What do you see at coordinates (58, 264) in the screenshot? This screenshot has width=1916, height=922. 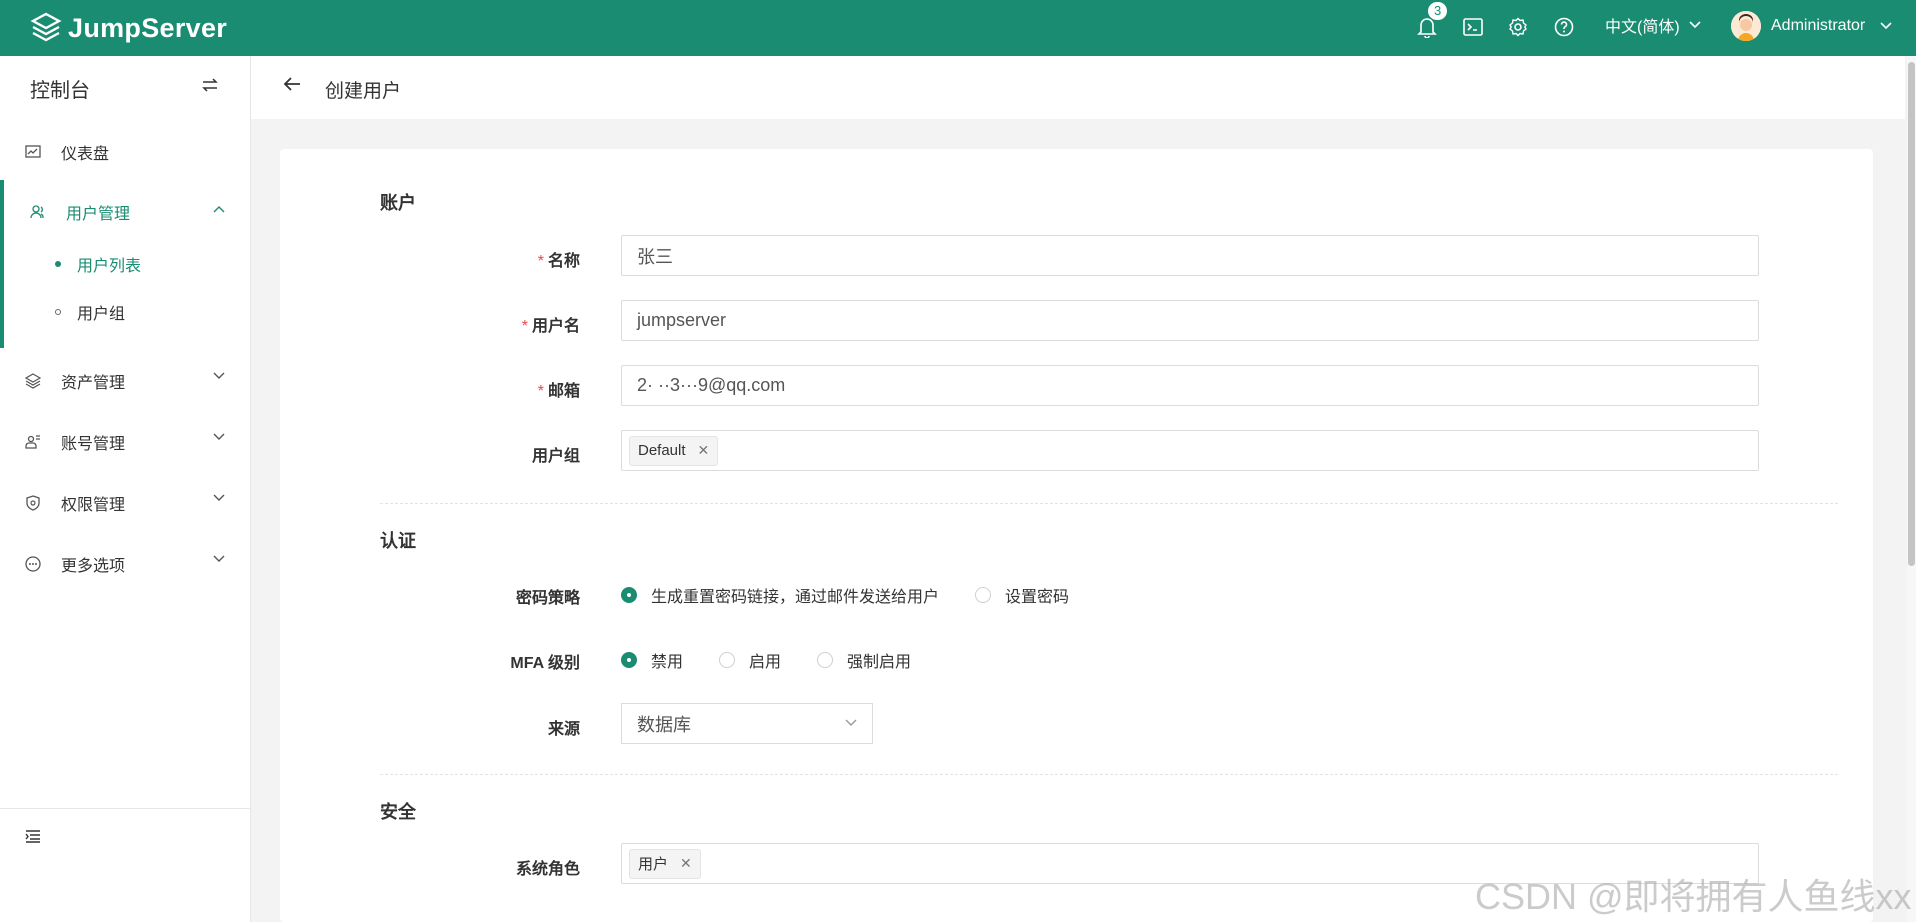 I see `active-dot` at bounding box center [58, 264].